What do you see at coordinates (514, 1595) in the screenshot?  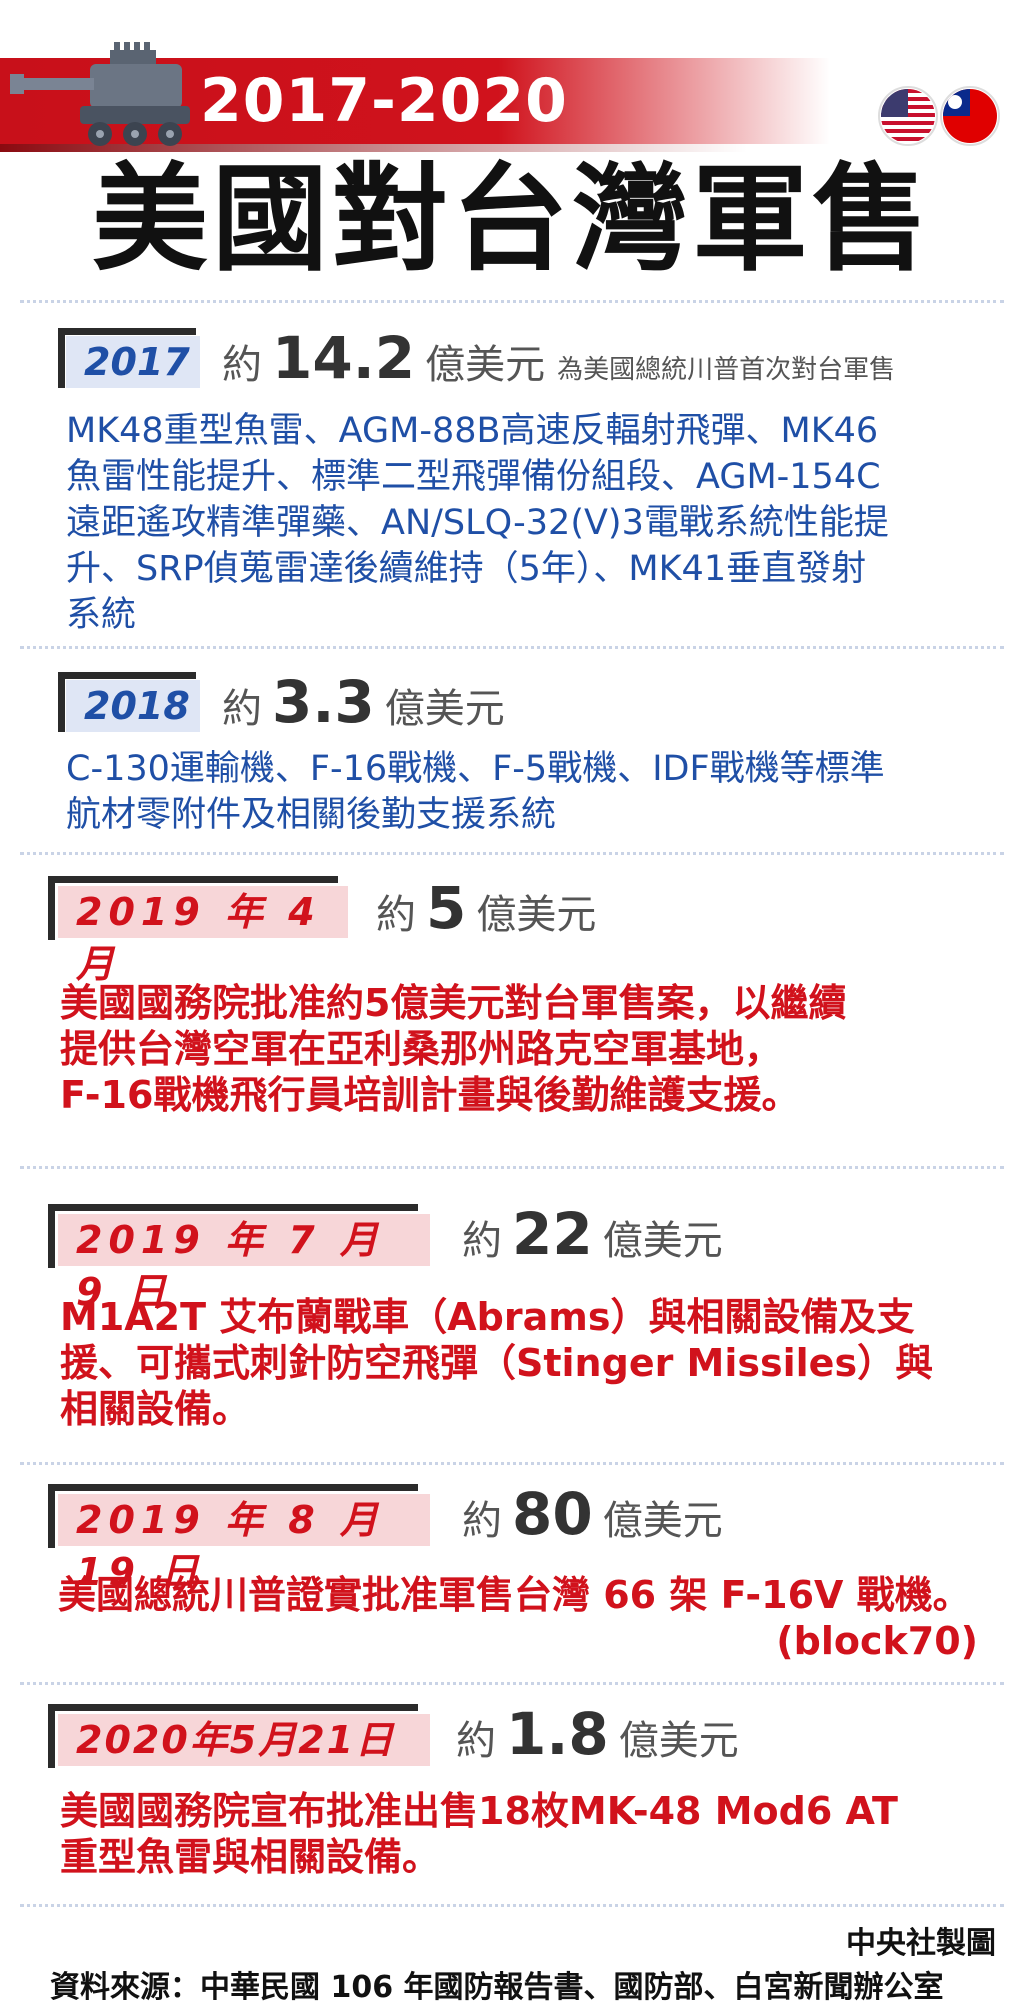 I see `desc-line: 美國總統川普證實批准軍售台灣 66 架 F-16V 戰機。` at bounding box center [514, 1595].